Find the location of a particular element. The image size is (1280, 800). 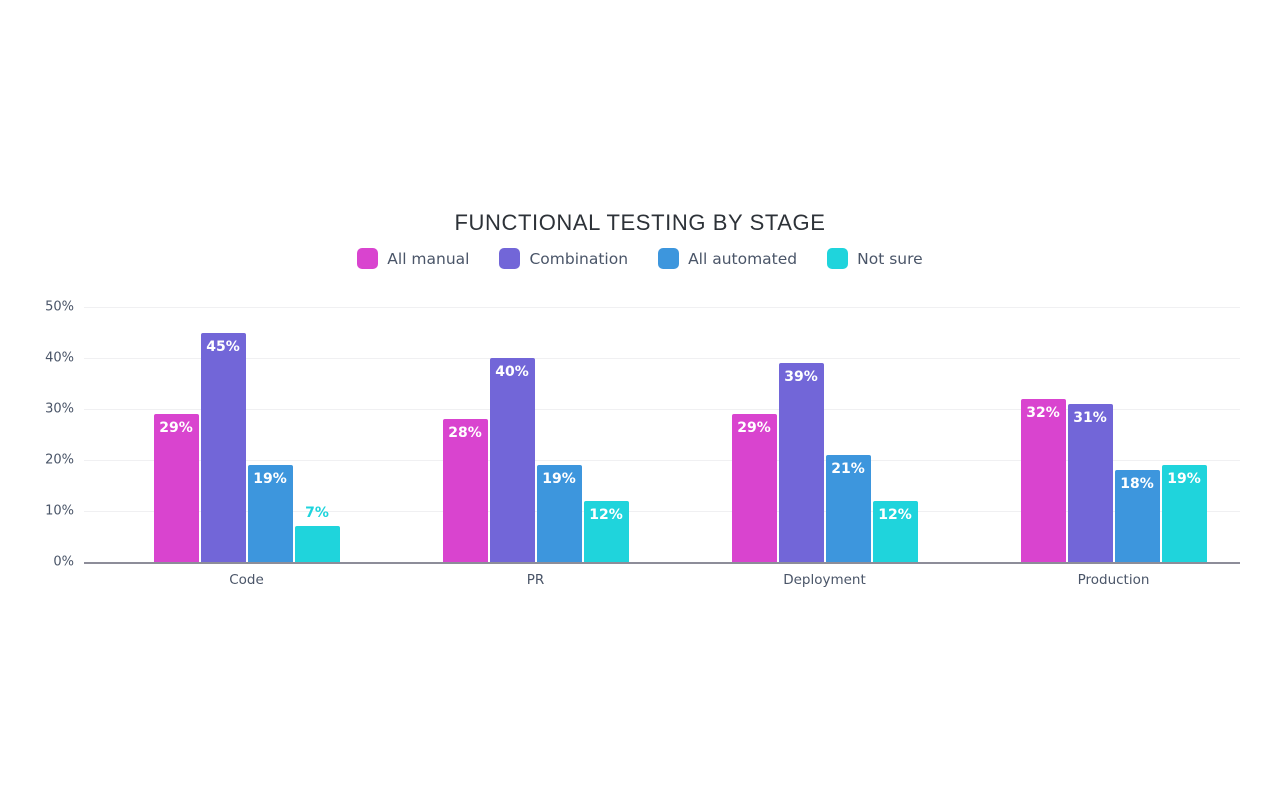

bar-column: 31% is located at coordinates (1090, 482).